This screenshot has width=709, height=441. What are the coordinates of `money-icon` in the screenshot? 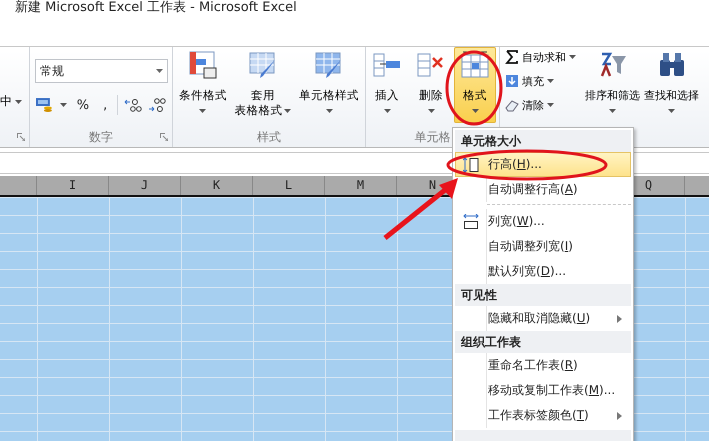 It's located at (45, 105).